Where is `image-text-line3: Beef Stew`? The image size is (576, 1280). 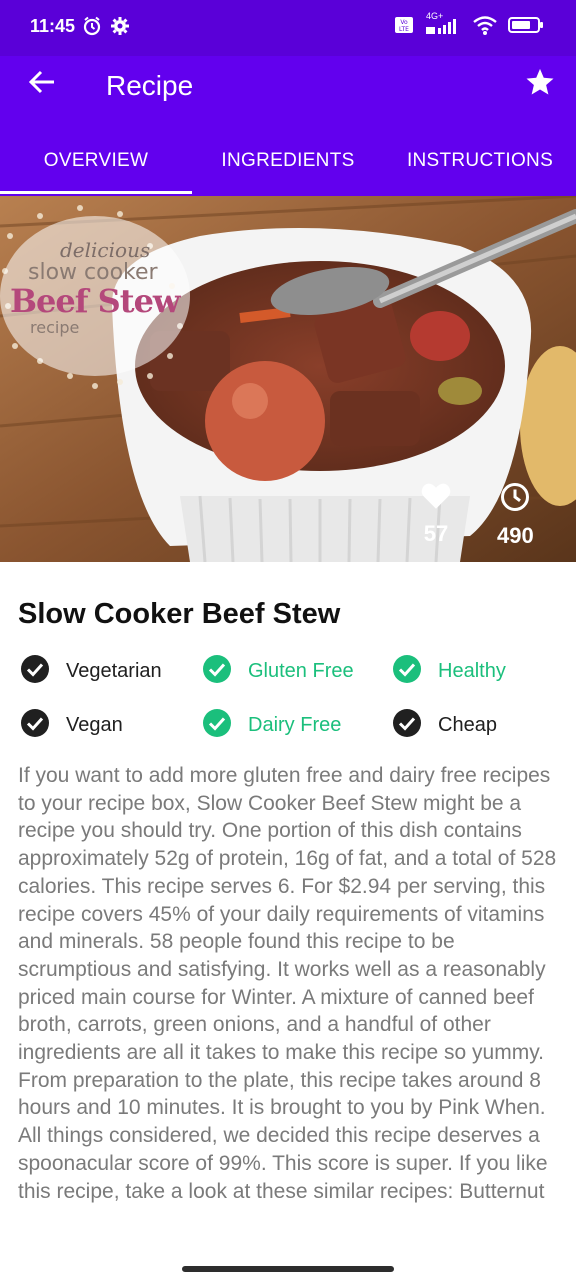
image-text-line3: Beef Stew is located at coordinates (95, 301).